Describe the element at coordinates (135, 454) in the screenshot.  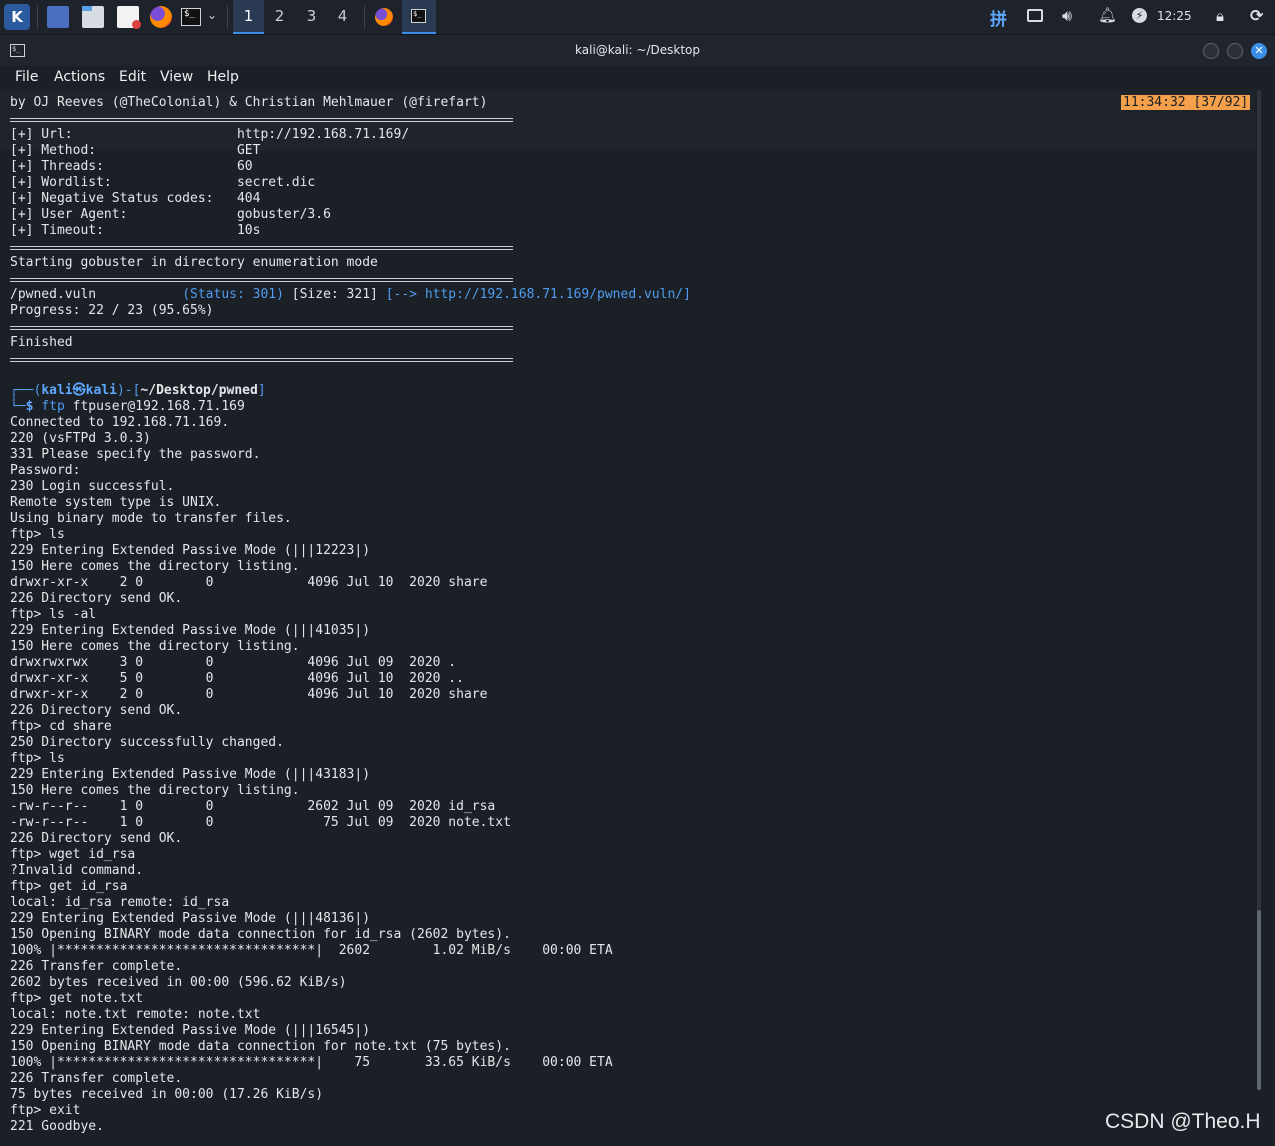
I see `terminal-line: 331 Please specify the password.` at that location.